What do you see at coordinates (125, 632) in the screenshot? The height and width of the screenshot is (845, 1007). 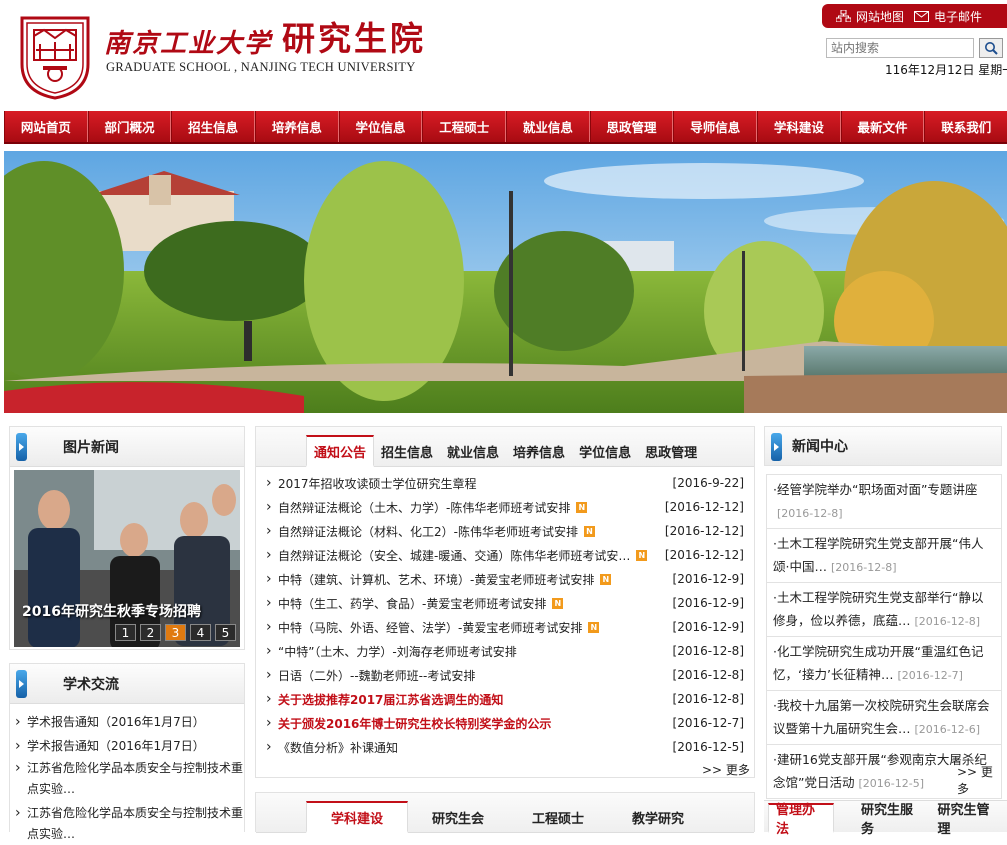 I see `slide-page-1: 1` at bounding box center [125, 632].